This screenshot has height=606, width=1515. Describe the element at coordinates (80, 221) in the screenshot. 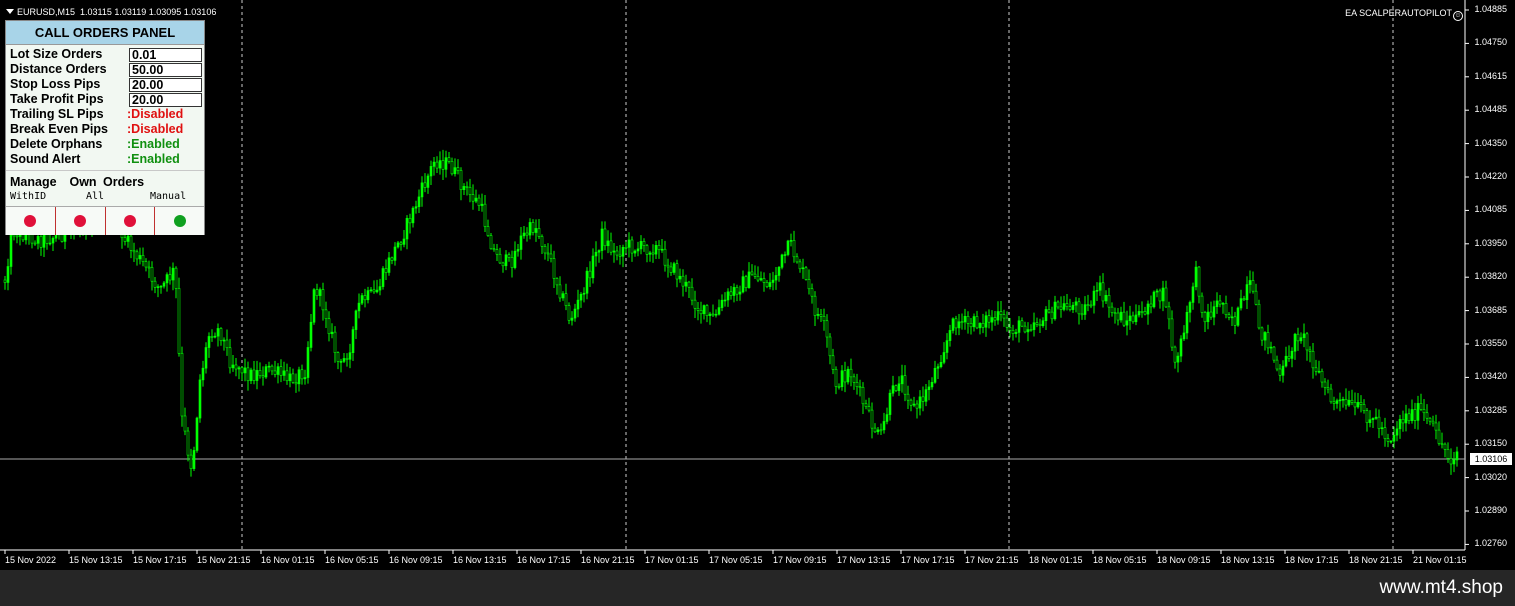

I see `all-toggle-button` at that location.